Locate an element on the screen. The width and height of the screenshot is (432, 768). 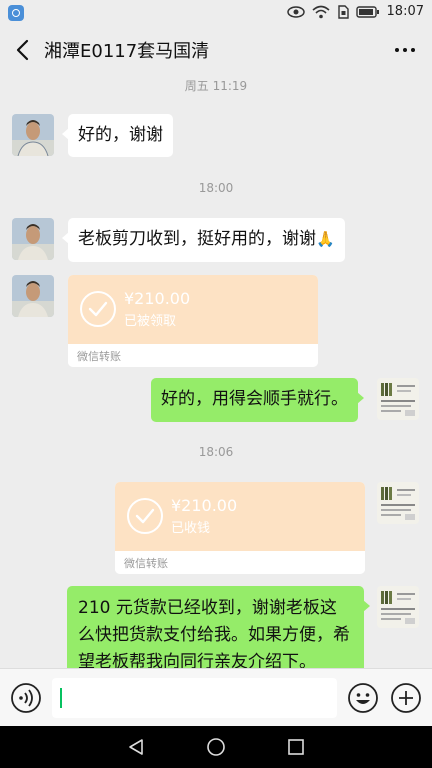
wifi-icon is located at coordinates (321, 11).